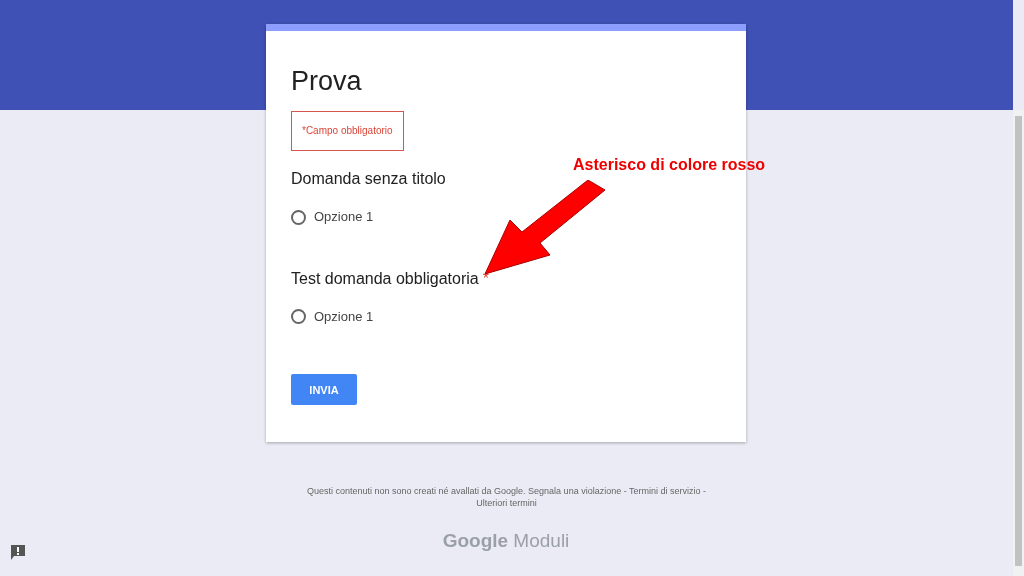  I want to click on scrollbar-thumb, so click(1018, 341).